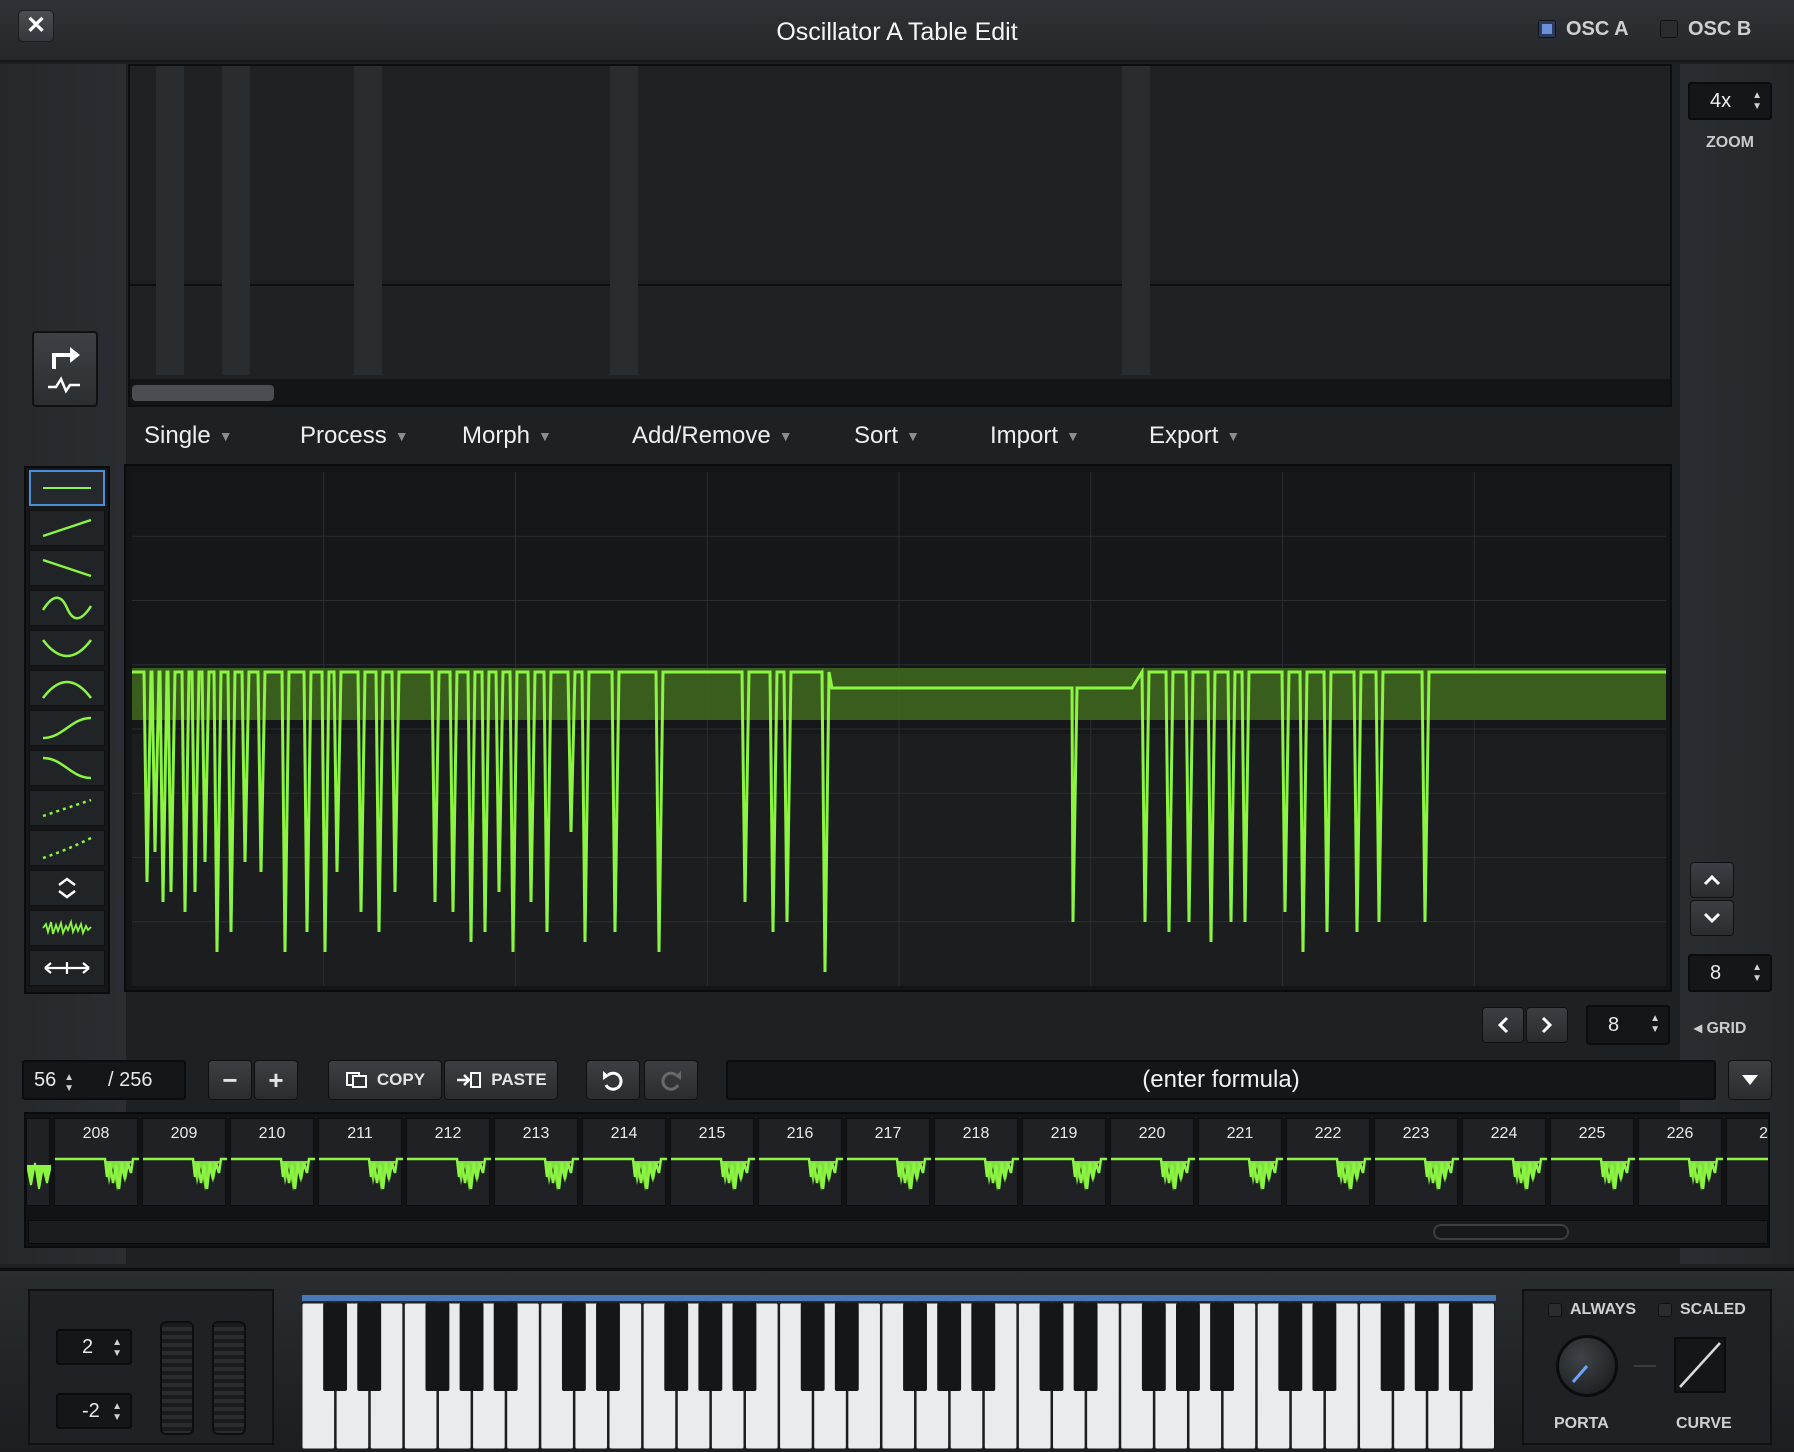 This screenshot has height=1452, width=1794. What do you see at coordinates (1730, 101) in the screenshot?
I see `zoom-selector: 4x ▲ ▼` at bounding box center [1730, 101].